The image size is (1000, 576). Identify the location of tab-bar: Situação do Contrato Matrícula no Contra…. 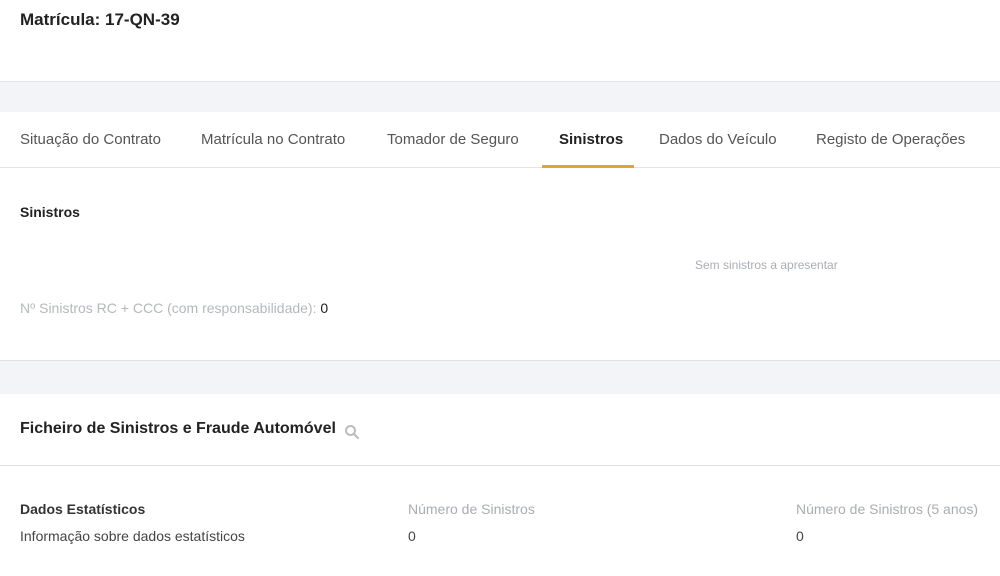
(500, 140).